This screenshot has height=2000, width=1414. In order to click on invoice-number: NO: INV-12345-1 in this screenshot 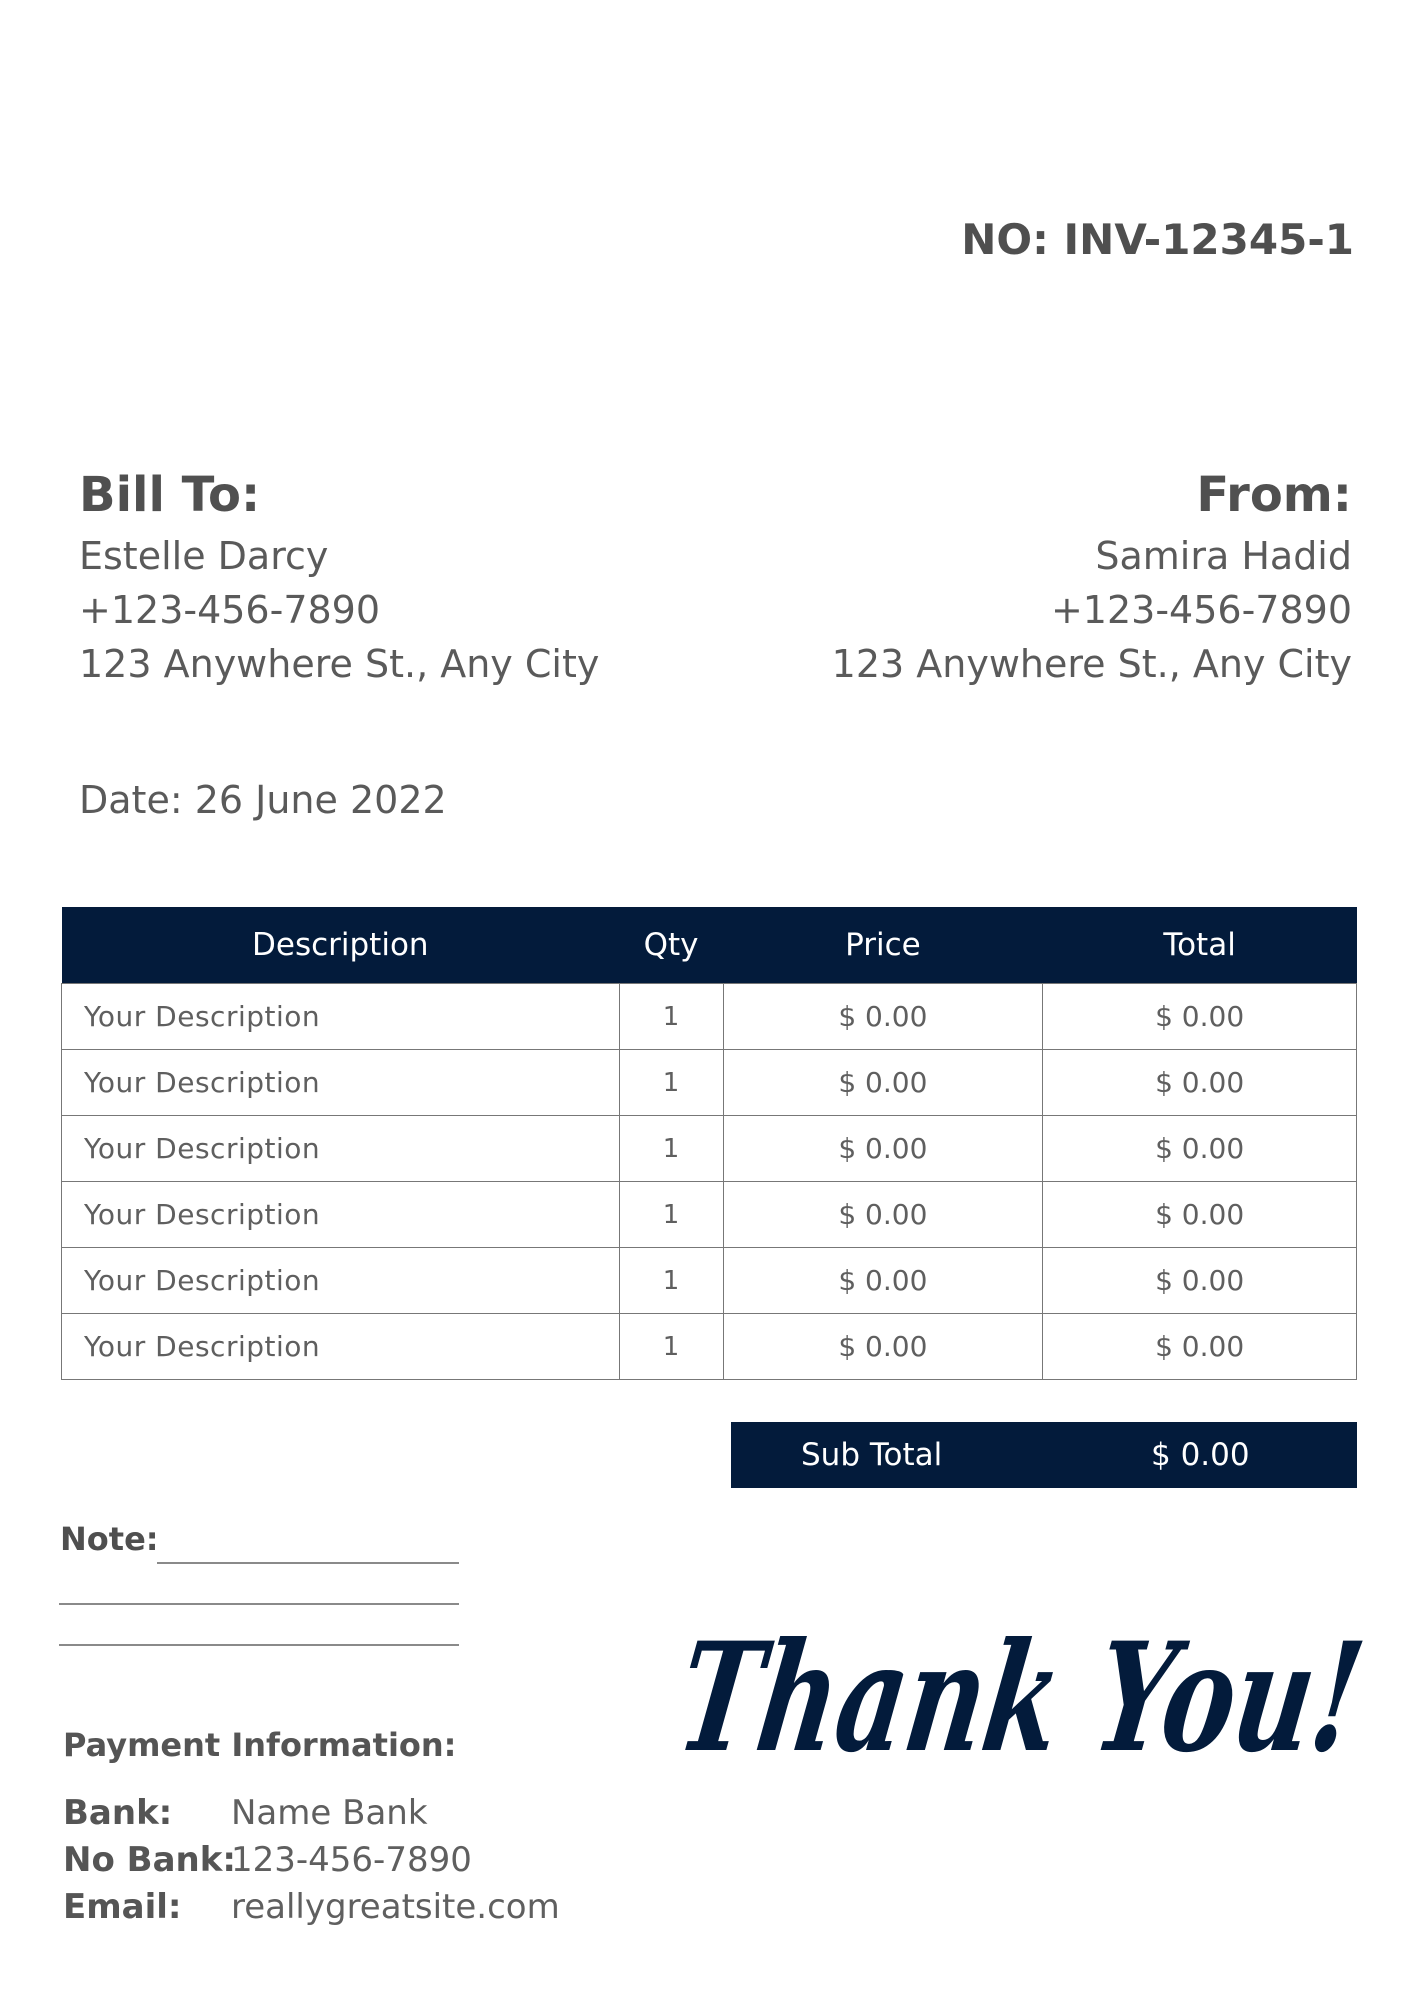, I will do `click(1157, 239)`.